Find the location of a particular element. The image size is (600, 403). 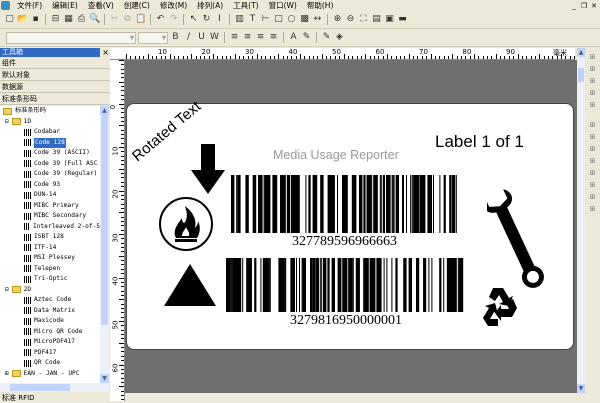

rectangle-tool-icon: □ is located at coordinates (278, 19).